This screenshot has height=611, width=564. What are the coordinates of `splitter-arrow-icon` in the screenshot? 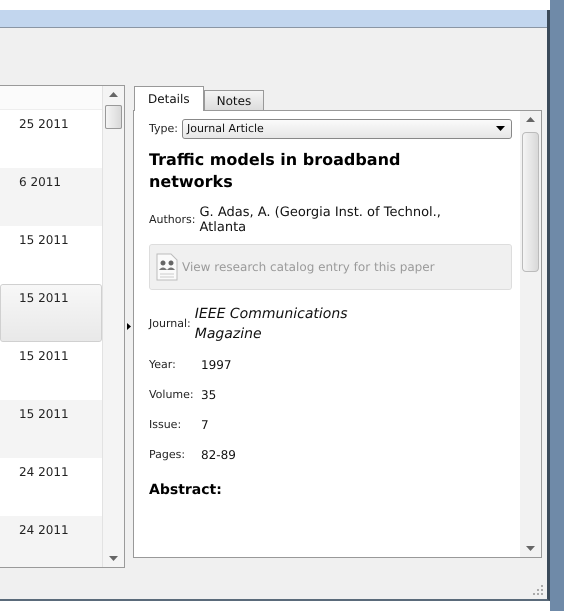 It's located at (129, 326).